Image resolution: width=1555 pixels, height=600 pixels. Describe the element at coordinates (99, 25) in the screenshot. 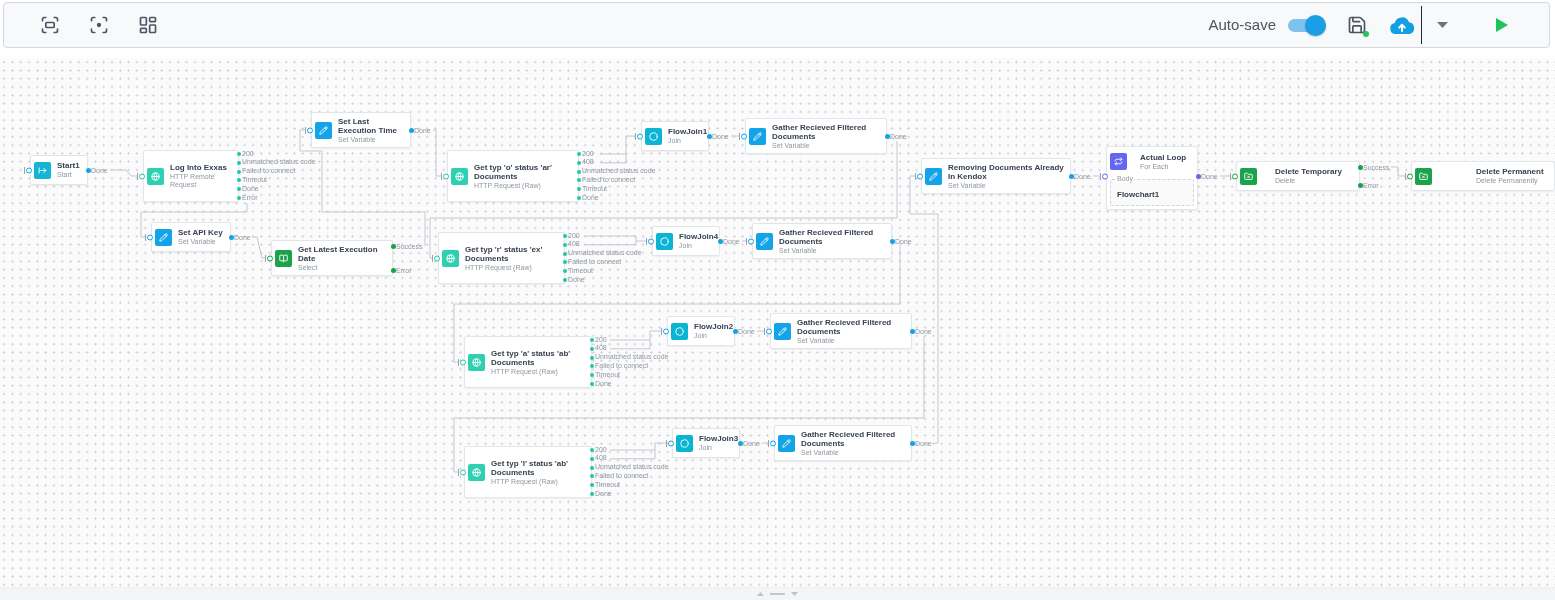

I see `focus-icon` at that location.